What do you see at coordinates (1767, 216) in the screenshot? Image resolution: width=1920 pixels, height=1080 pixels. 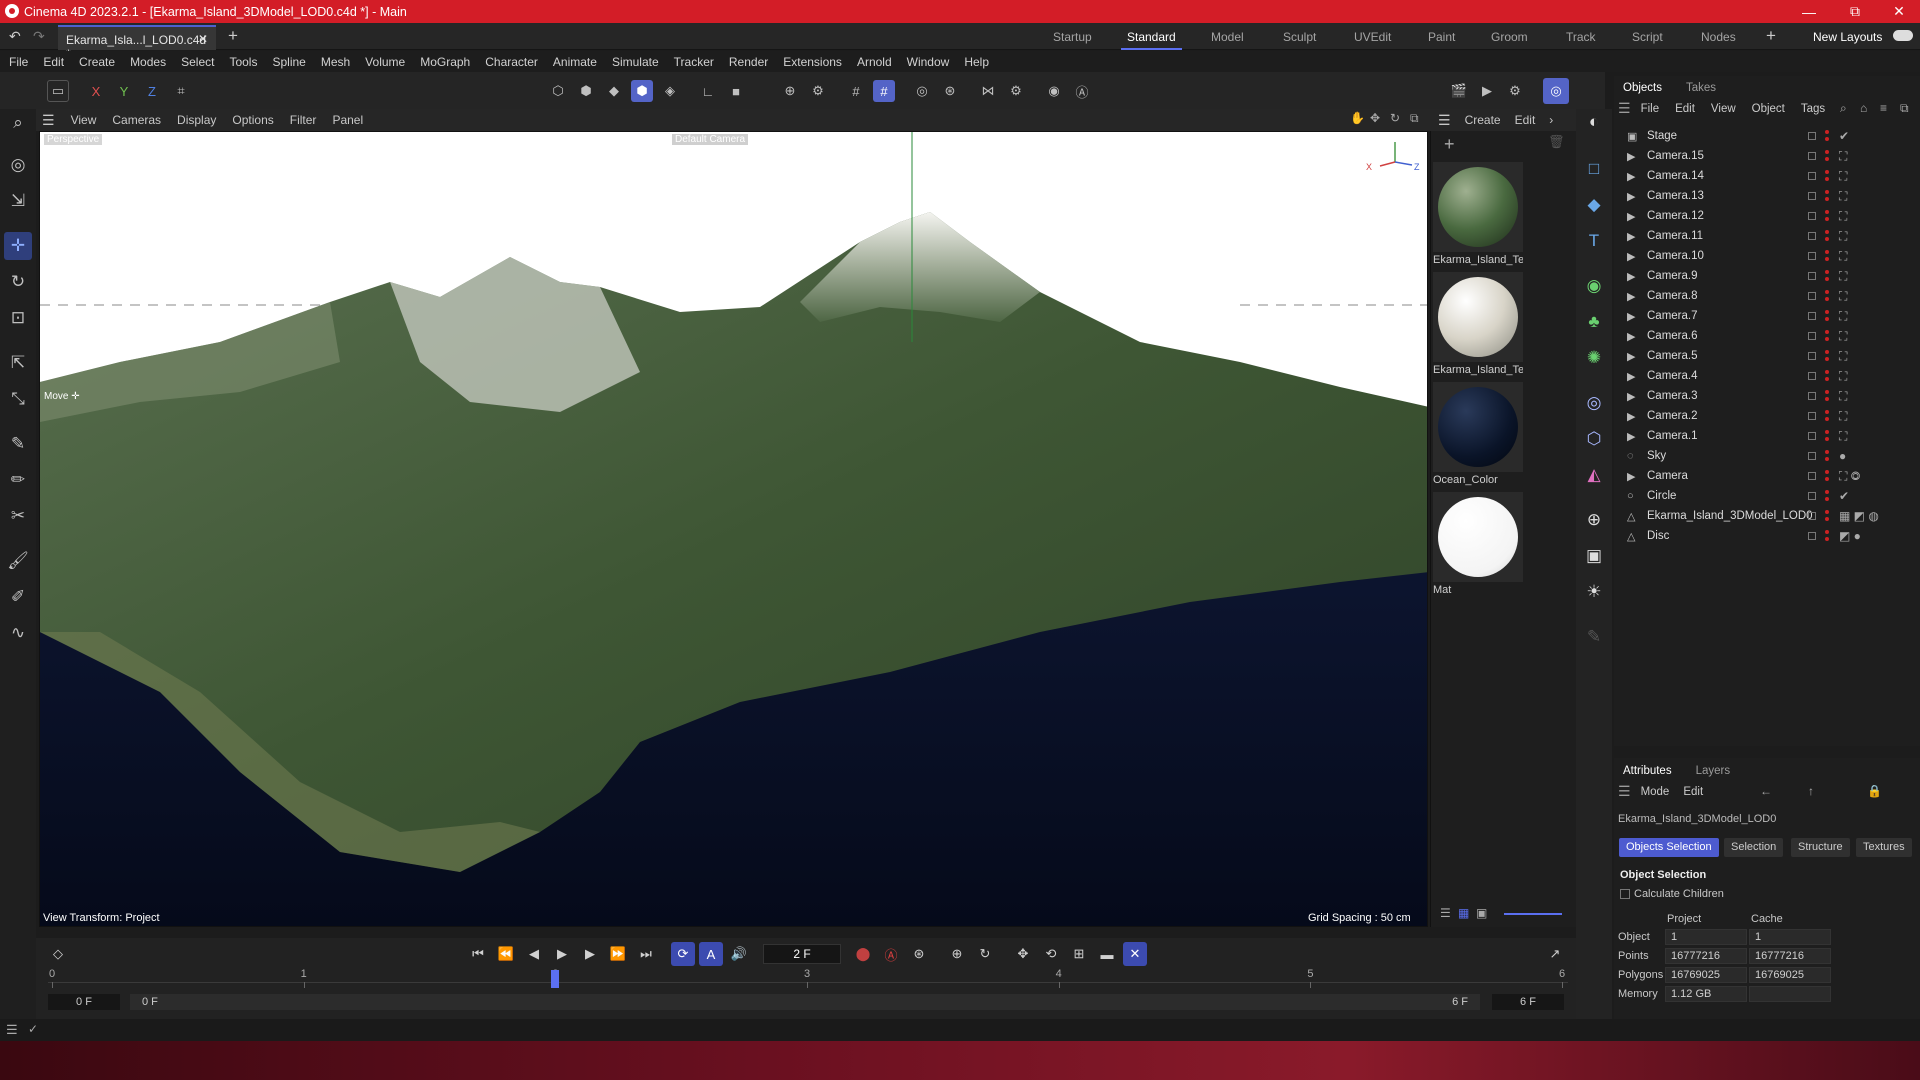 I see `object-row: ▶ Camera.12 ⛶` at bounding box center [1767, 216].